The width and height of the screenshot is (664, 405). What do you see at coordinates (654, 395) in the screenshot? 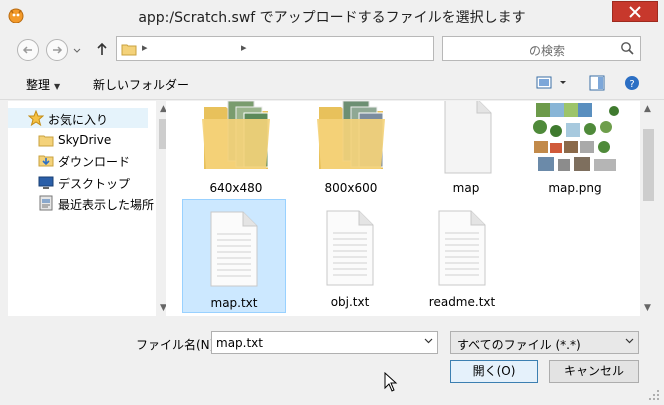
I see `resize-grip-icon` at bounding box center [654, 395].